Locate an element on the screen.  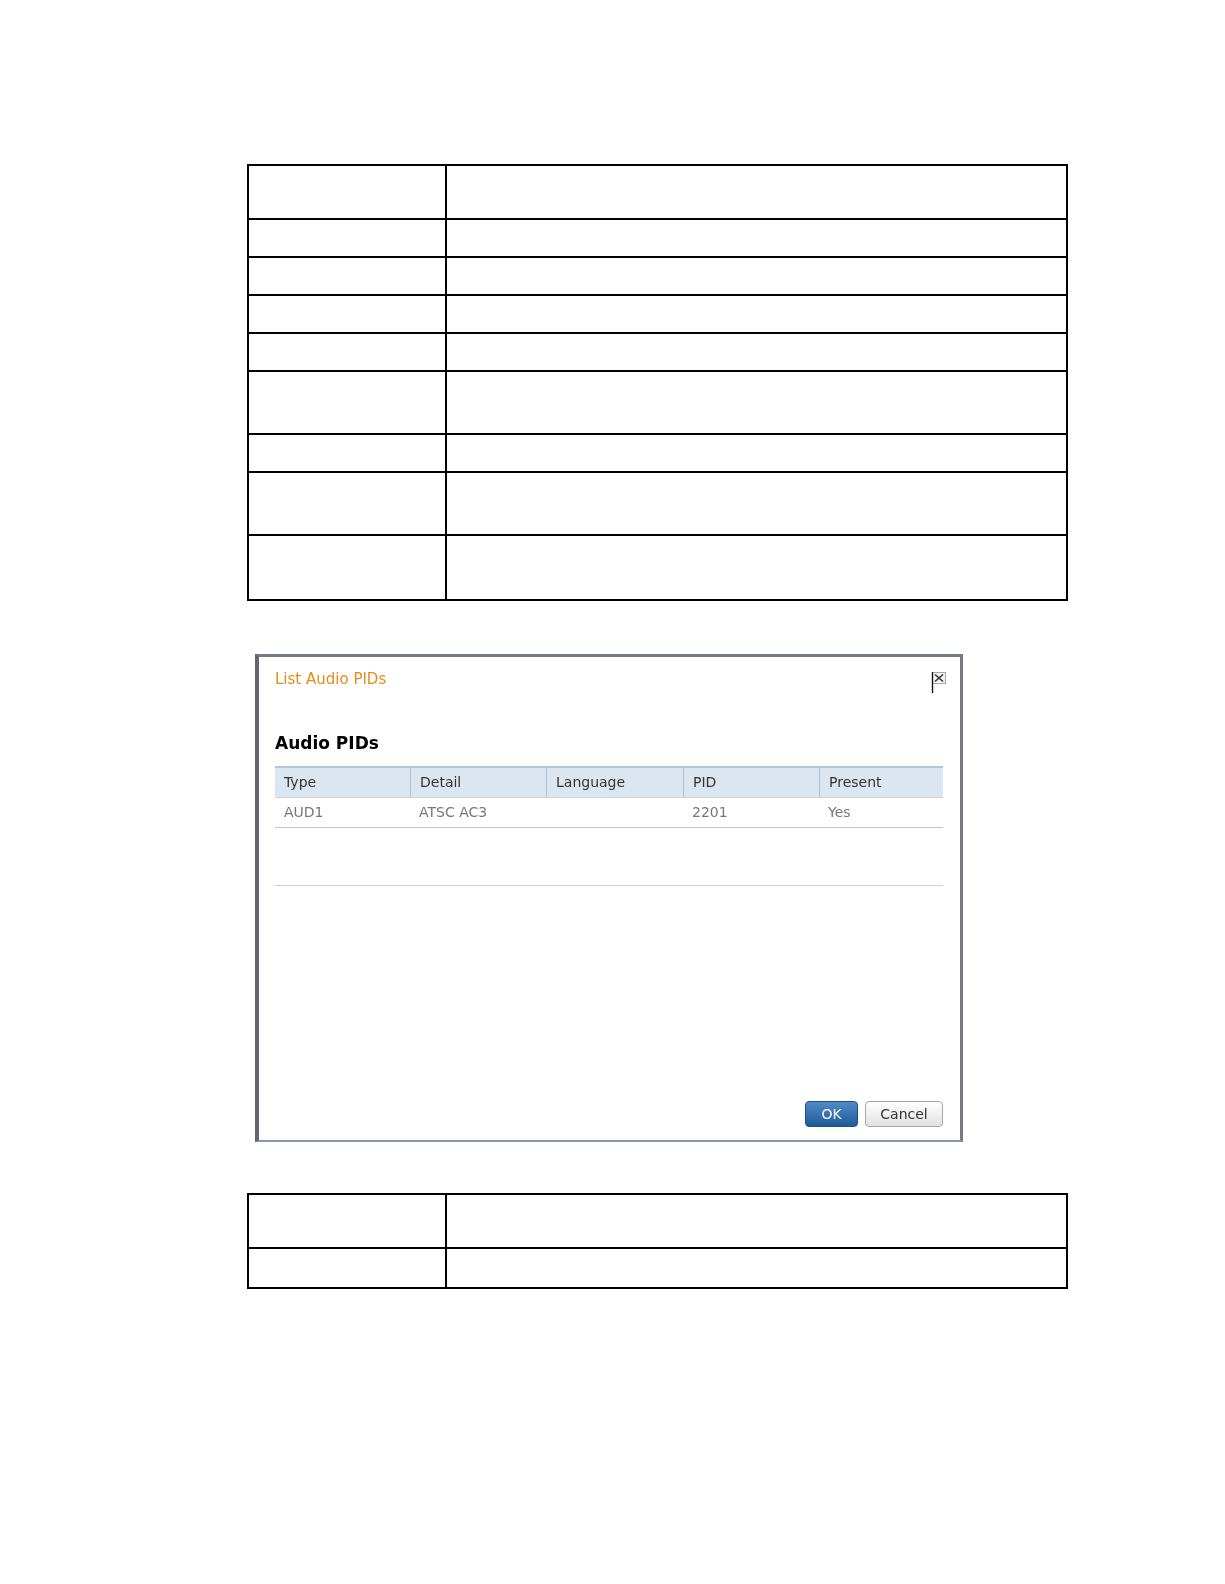
cancel-button: Cancel is located at coordinates (904, 1114).